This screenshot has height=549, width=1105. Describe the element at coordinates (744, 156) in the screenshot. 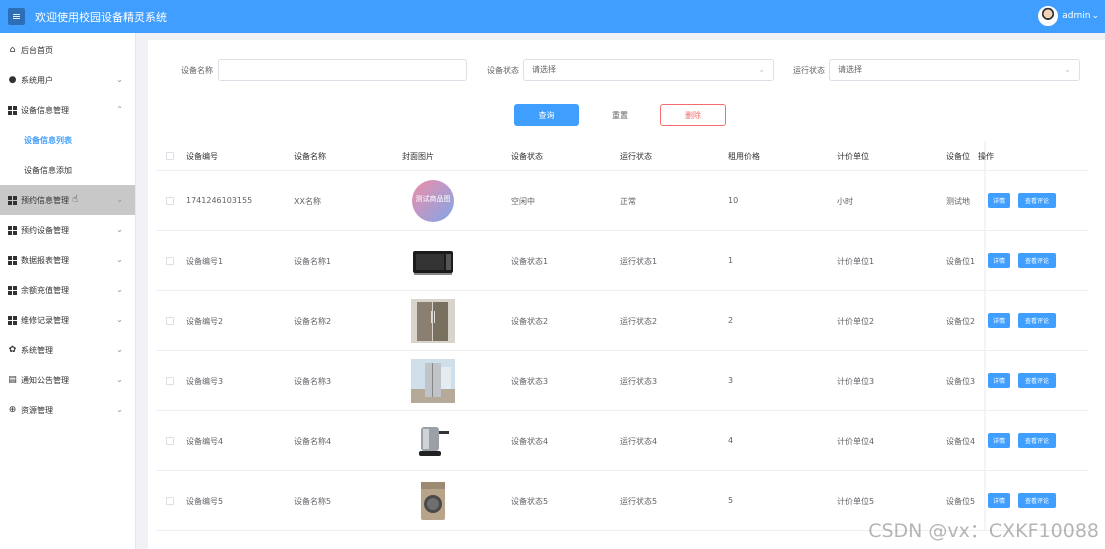

I see `column-header: 租用价格` at that location.